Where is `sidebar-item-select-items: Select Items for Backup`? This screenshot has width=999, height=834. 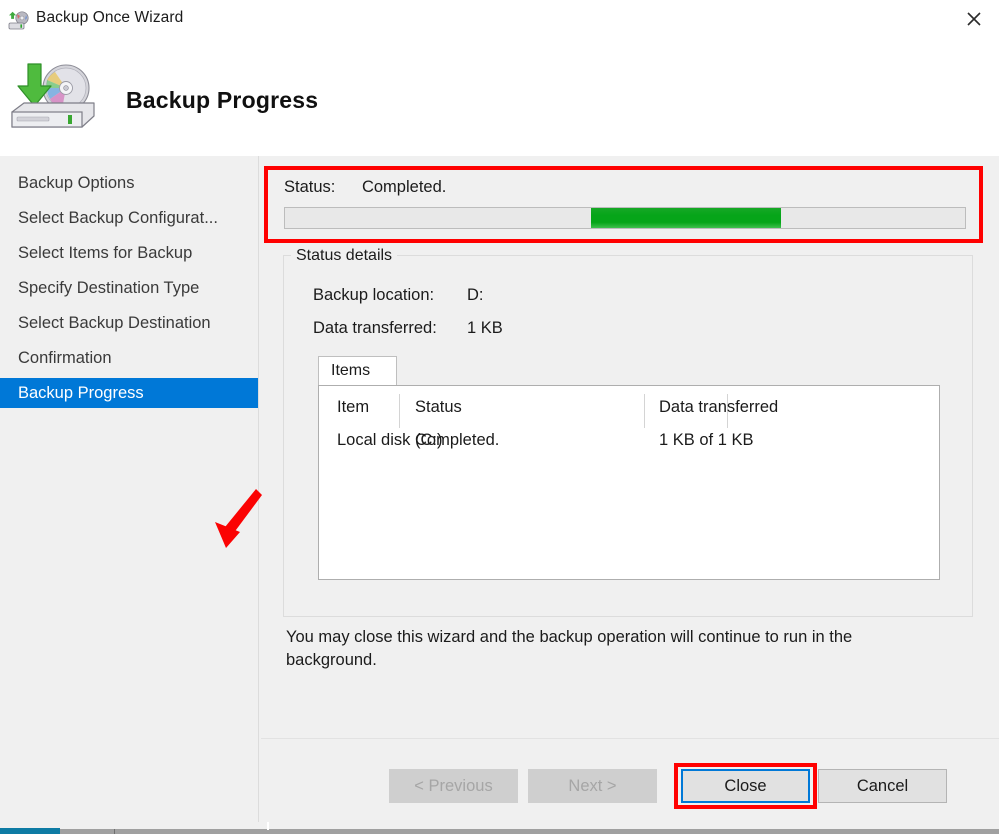 sidebar-item-select-items: Select Items for Backup is located at coordinates (129, 253).